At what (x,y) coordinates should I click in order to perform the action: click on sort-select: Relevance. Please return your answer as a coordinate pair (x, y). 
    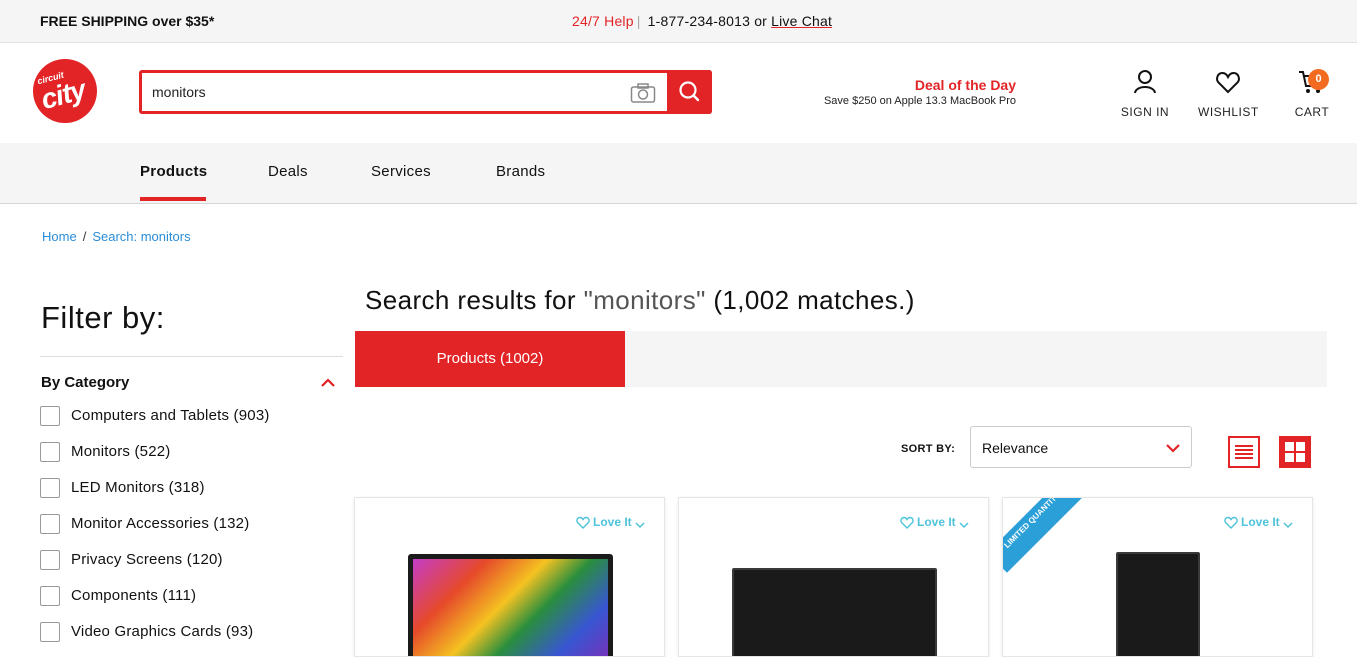
    Looking at the image, I should click on (1081, 447).